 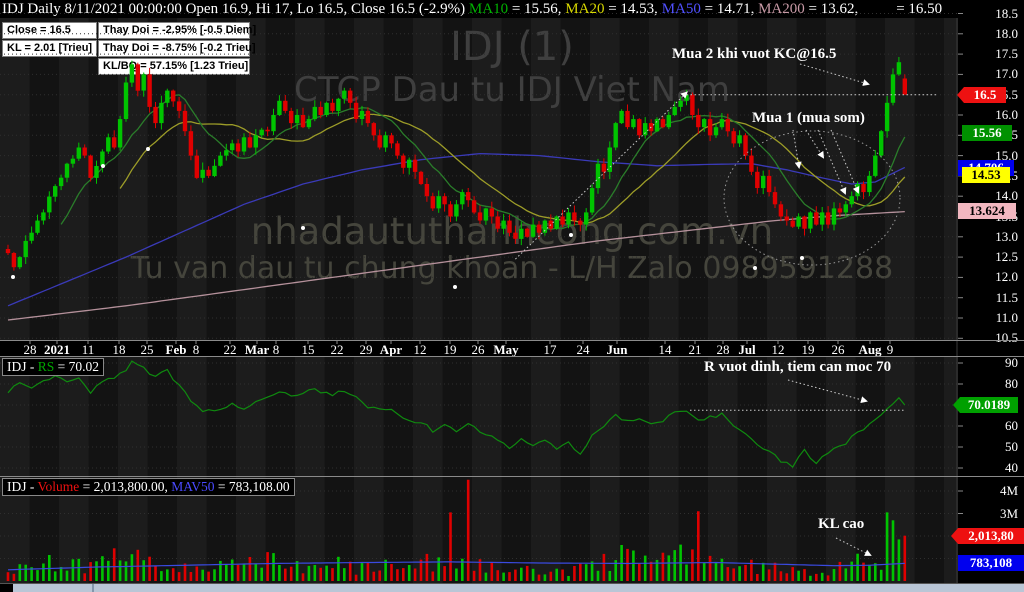 I want to click on price-last-badge: 16.5, so click(x=981, y=94).